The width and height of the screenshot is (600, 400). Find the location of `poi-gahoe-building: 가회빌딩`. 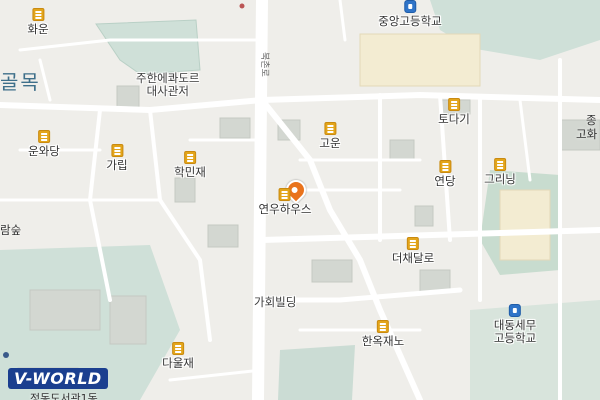

poi-gahoe-building: 가회빌딩 is located at coordinates (275, 302).